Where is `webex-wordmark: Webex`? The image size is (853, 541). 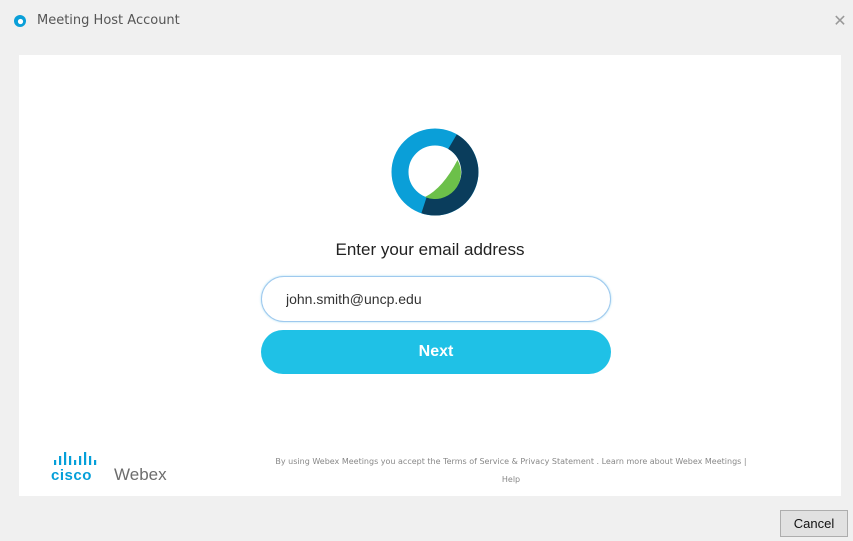 webex-wordmark: Webex is located at coordinates (140, 474).